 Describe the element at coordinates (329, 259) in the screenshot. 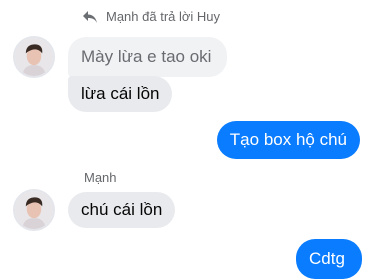

I see `outgoing-message: Cdtg` at that location.